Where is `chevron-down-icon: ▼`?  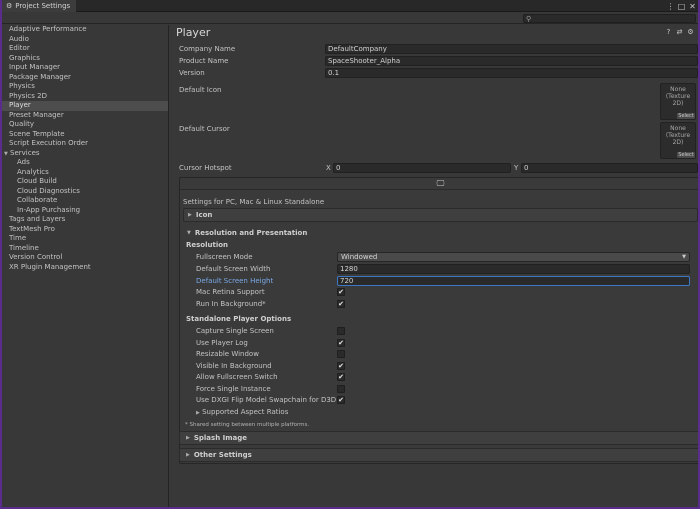 chevron-down-icon: ▼ is located at coordinates (684, 257).